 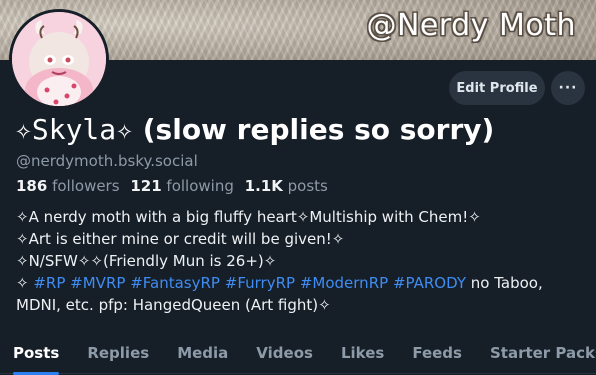 What do you see at coordinates (314, 129) in the screenshot?
I see `display-name-suffix: (slow replies so sorry)` at bounding box center [314, 129].